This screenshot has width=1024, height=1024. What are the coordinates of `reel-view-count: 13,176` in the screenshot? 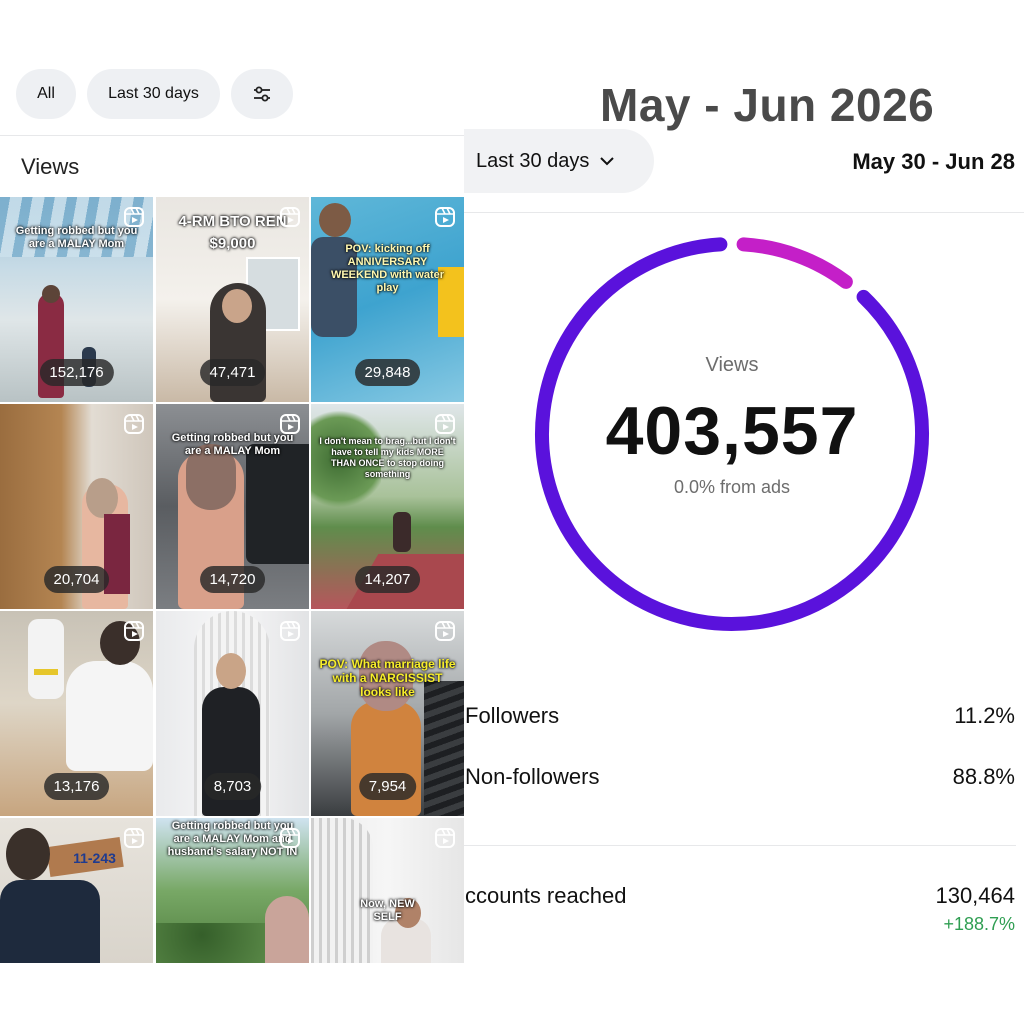 It's located at (76, 786).